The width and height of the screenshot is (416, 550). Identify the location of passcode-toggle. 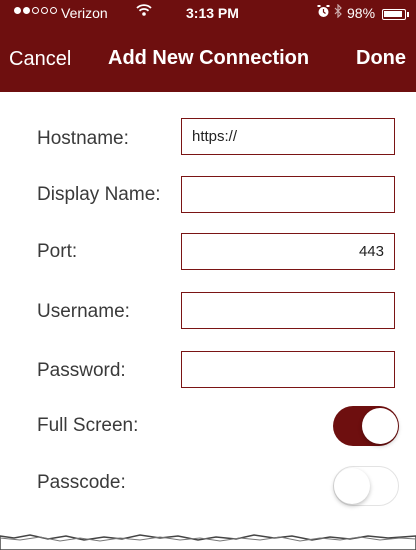
(366, 486).